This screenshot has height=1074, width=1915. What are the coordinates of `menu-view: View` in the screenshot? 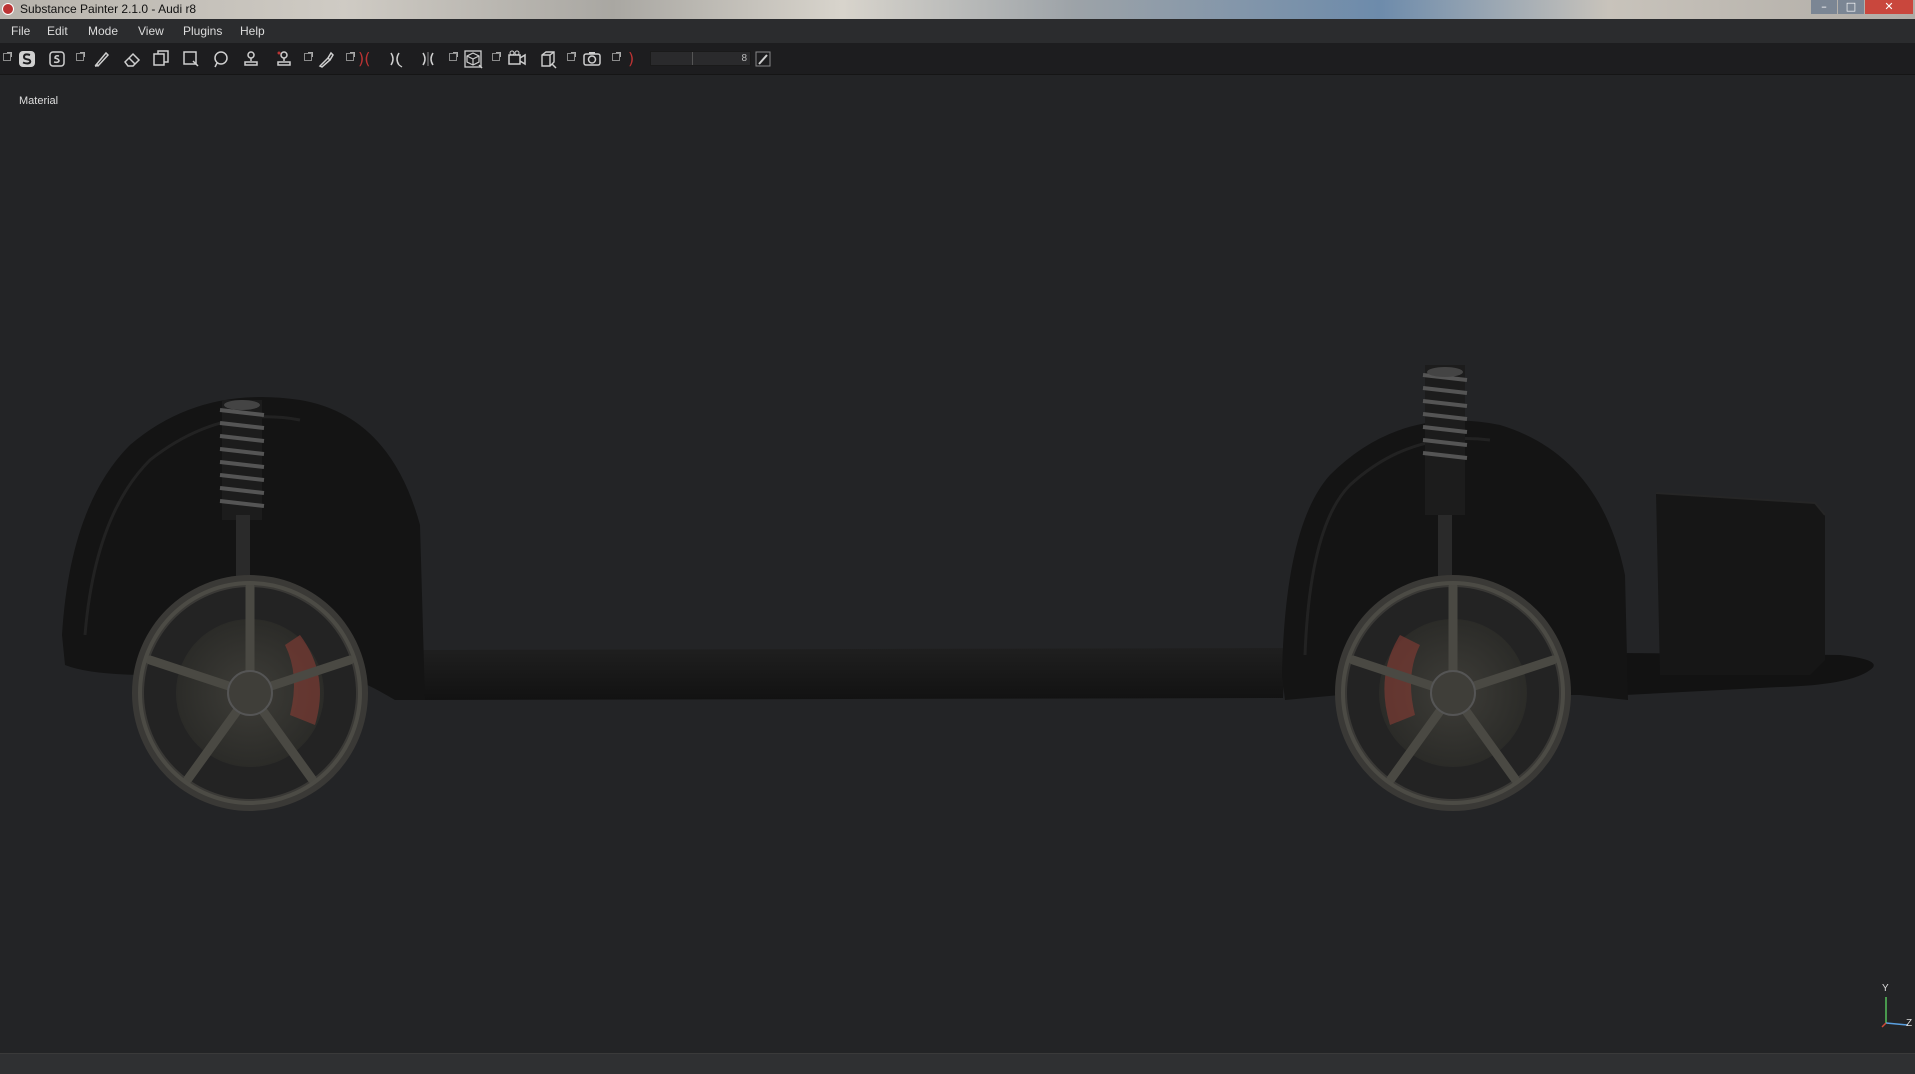 It's located at (151, 31).